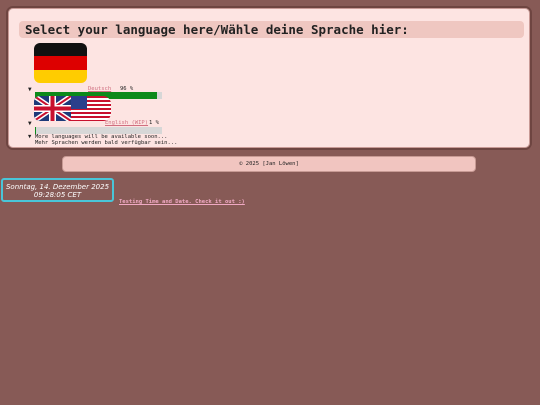 The height and width of the screenshot is (405, 540). I want to click on language-percent-en: 1 %, so click(154, 123).